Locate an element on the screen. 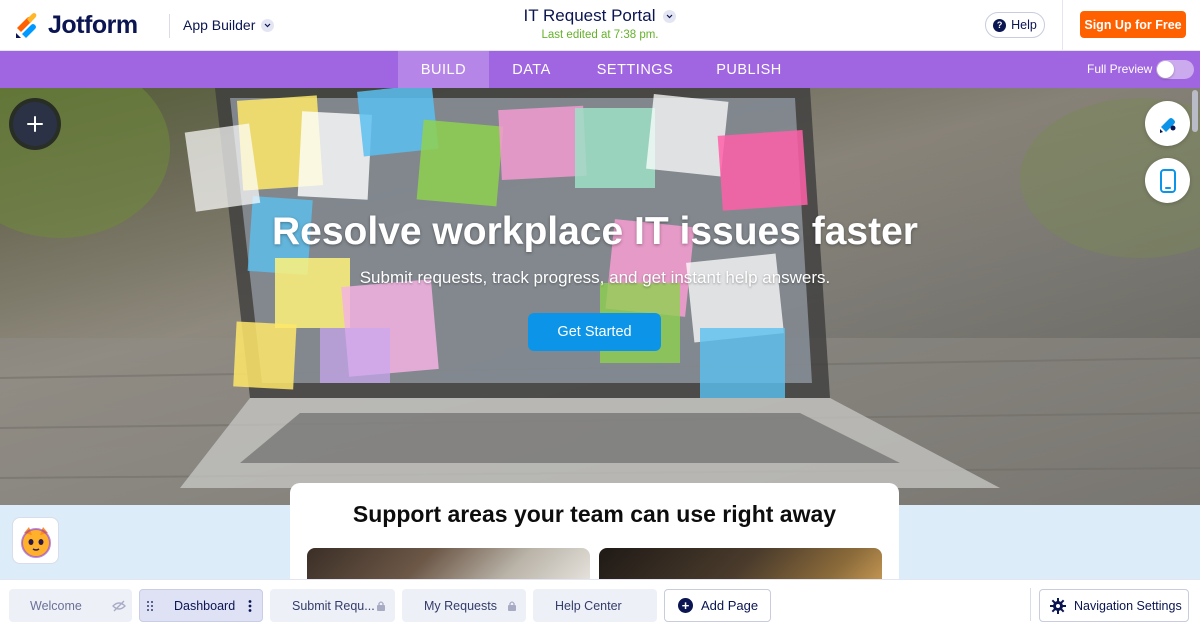 This screenshot has width=1200, height=626. help-button: ? Help is located at coordinates (1015, 25).